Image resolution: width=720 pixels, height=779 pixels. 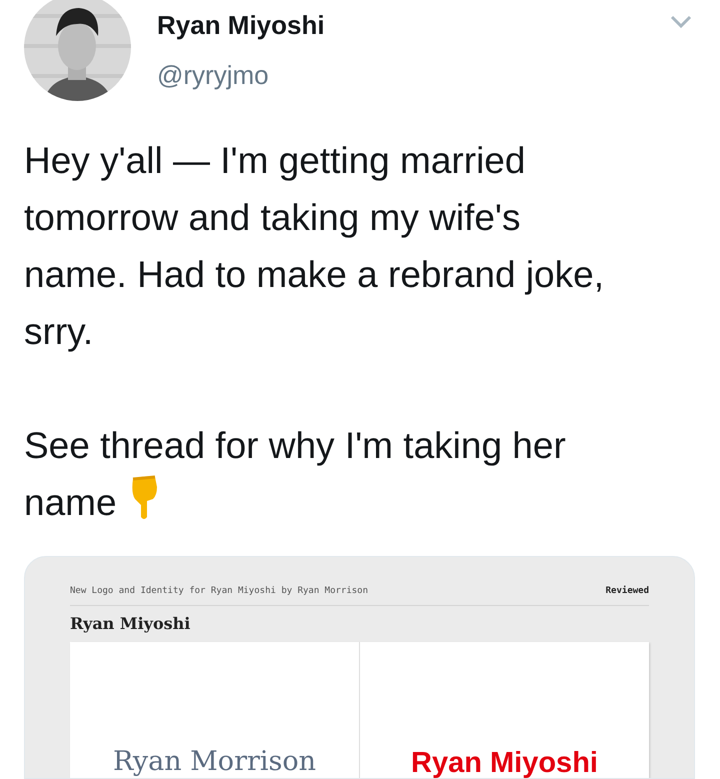 I want to click on author-name: Ryan Miyoshi, so click(x=241, y=25).